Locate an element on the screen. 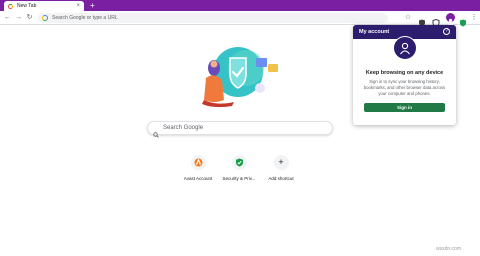  avast-icon is located at coordinates (198, 162).